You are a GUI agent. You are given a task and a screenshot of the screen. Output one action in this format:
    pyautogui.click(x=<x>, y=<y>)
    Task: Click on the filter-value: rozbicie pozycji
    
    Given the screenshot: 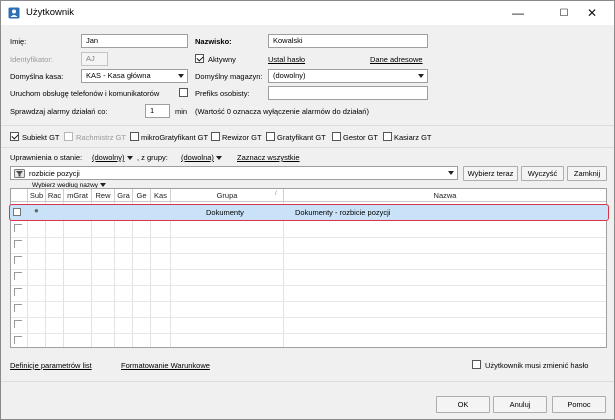 What is the action you would take?
    pyautogui.click(x=54, y=173)
    